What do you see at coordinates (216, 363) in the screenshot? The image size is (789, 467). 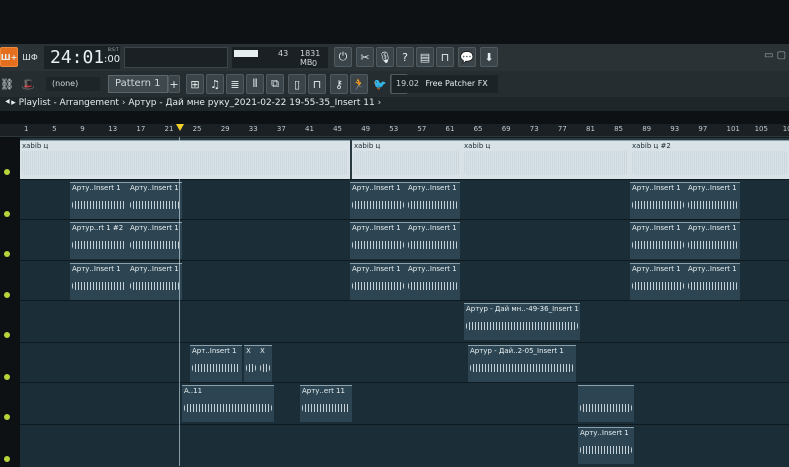 I see `audio-clip: Арт..Insert 1` at bounding box center [216, 363].